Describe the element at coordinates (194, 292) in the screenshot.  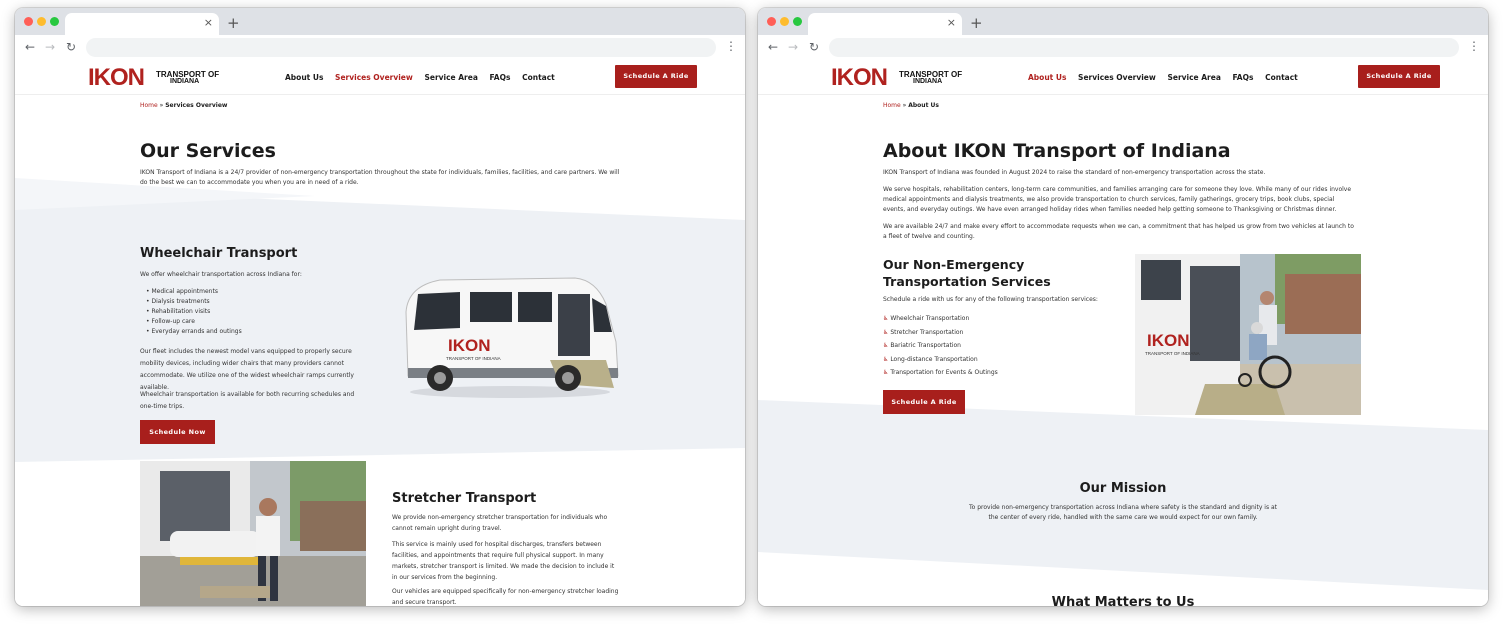
I see `list-item: Medical appointments` at that location.